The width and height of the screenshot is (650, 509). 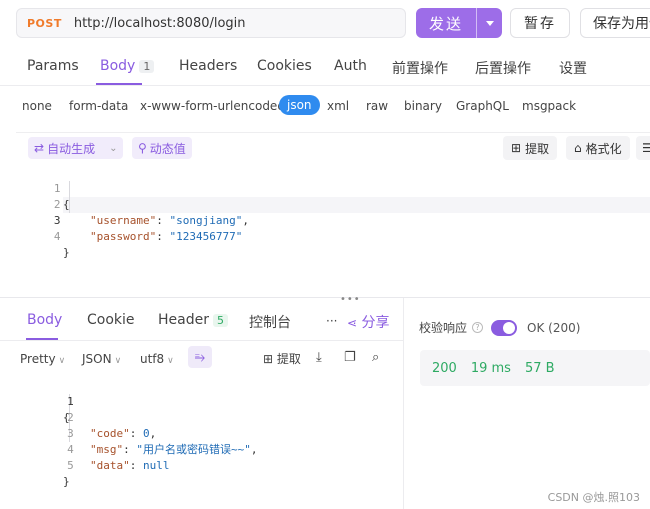 I want to click on method-select: POST, so click(x=44, y=23).